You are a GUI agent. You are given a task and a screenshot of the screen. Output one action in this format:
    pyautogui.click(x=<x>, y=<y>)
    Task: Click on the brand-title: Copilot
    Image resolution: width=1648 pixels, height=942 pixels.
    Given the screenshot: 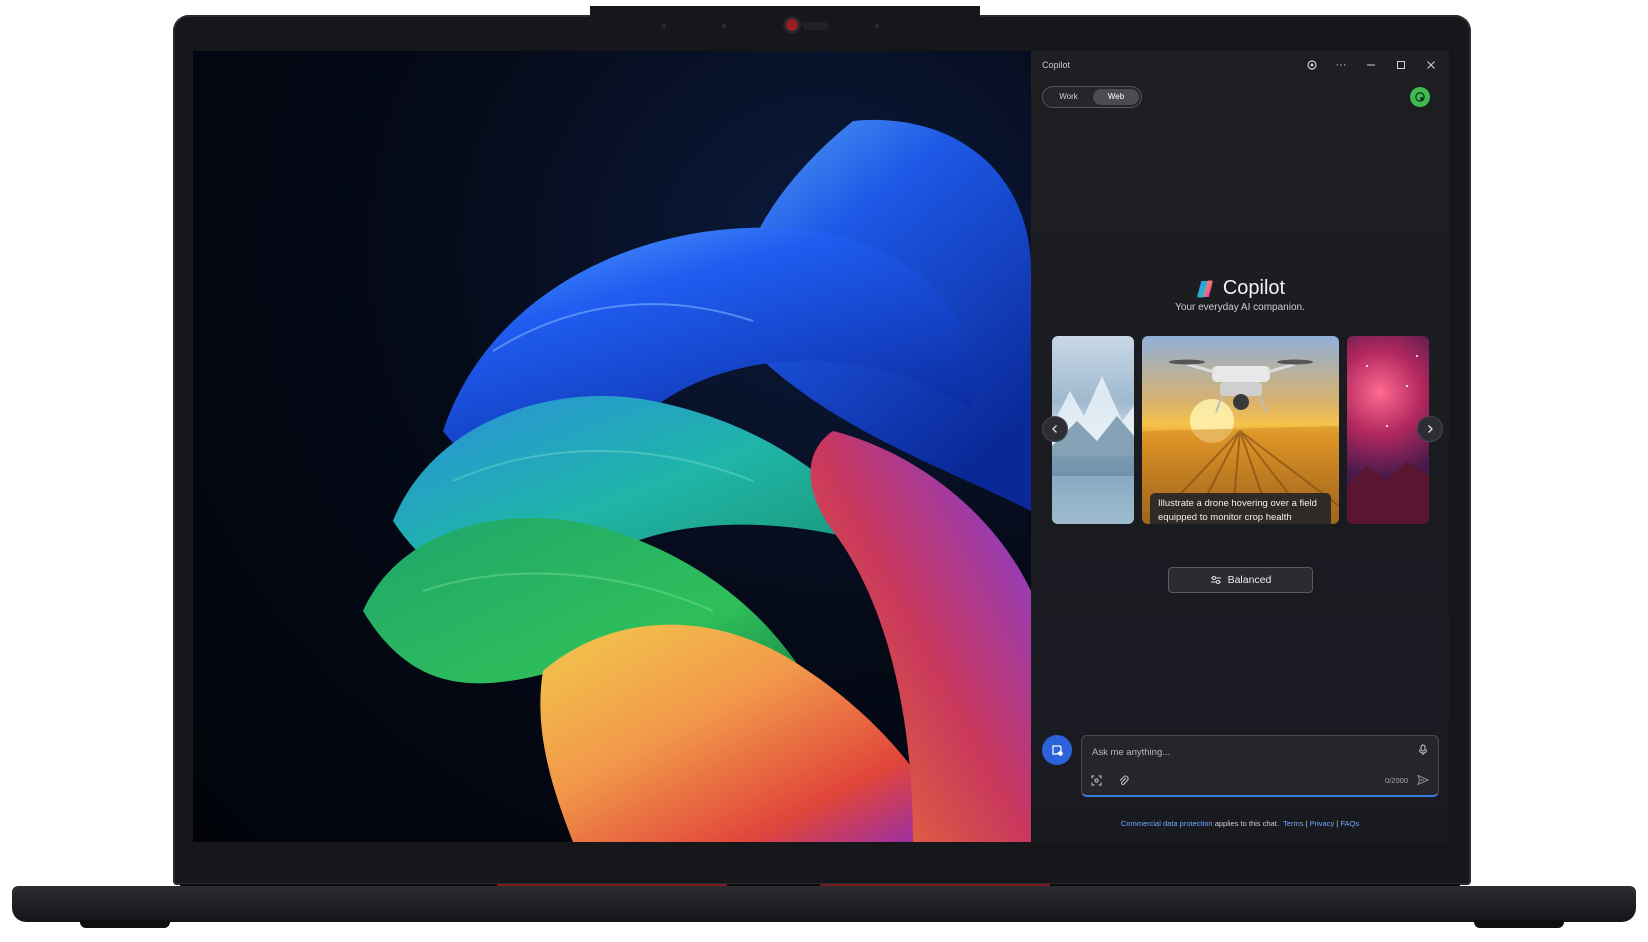 What is the action you would take?
    pyautogui.click(x=1254, y=288)
    